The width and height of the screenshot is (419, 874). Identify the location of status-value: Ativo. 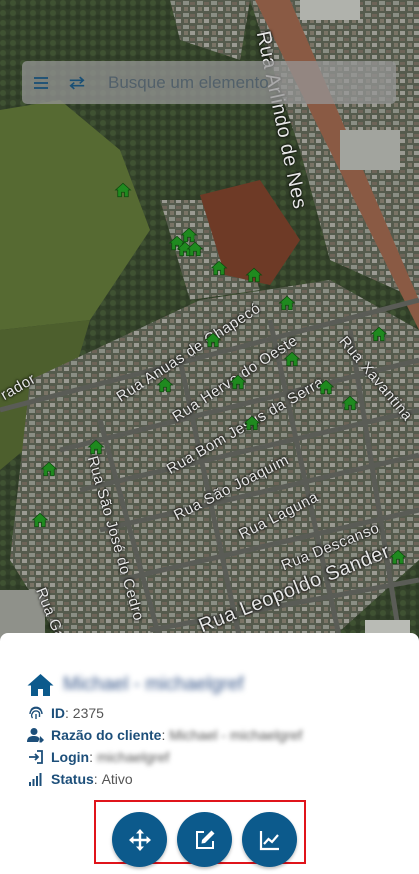
(117, 779).